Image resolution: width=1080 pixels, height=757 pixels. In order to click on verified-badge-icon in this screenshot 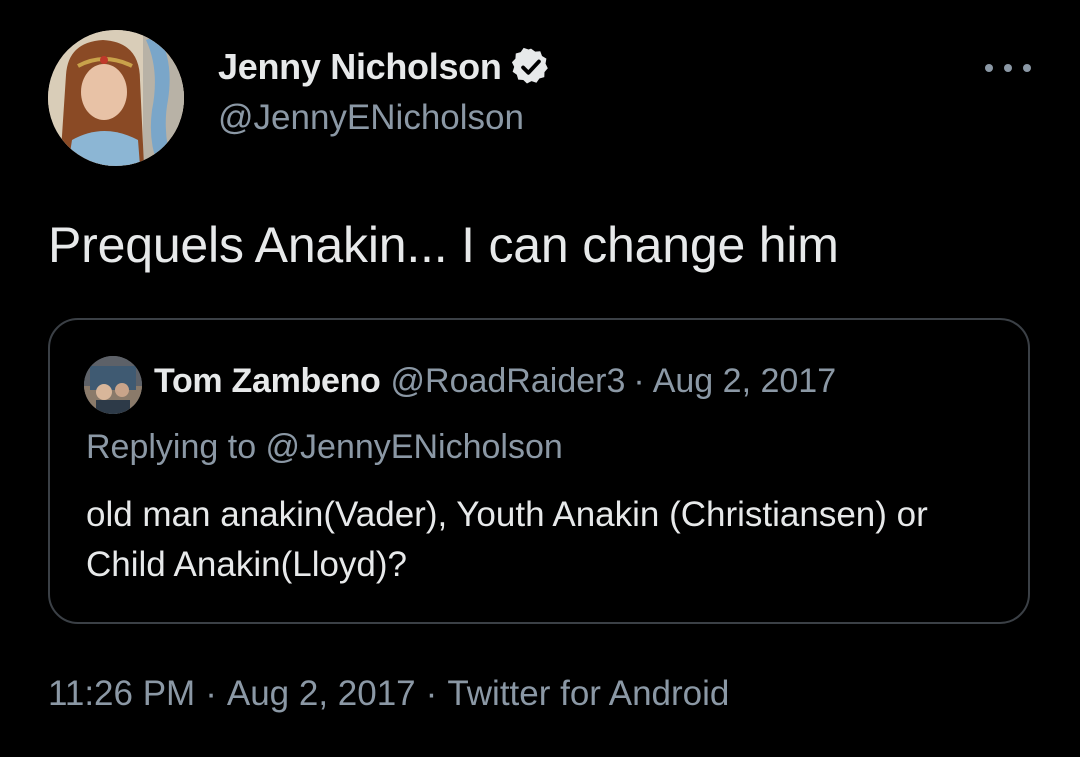, I will do `click(529, 65)`.